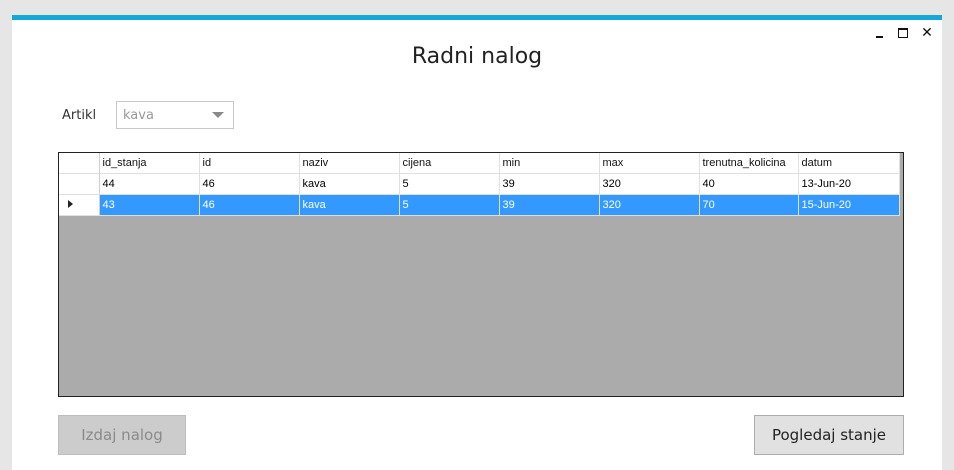 This screenshot has width=954, height=470. What do you see at coordinates (138, 115) in the screenshot?
I see `artikl-selected-value: kava` at bounding box center [138, 115].